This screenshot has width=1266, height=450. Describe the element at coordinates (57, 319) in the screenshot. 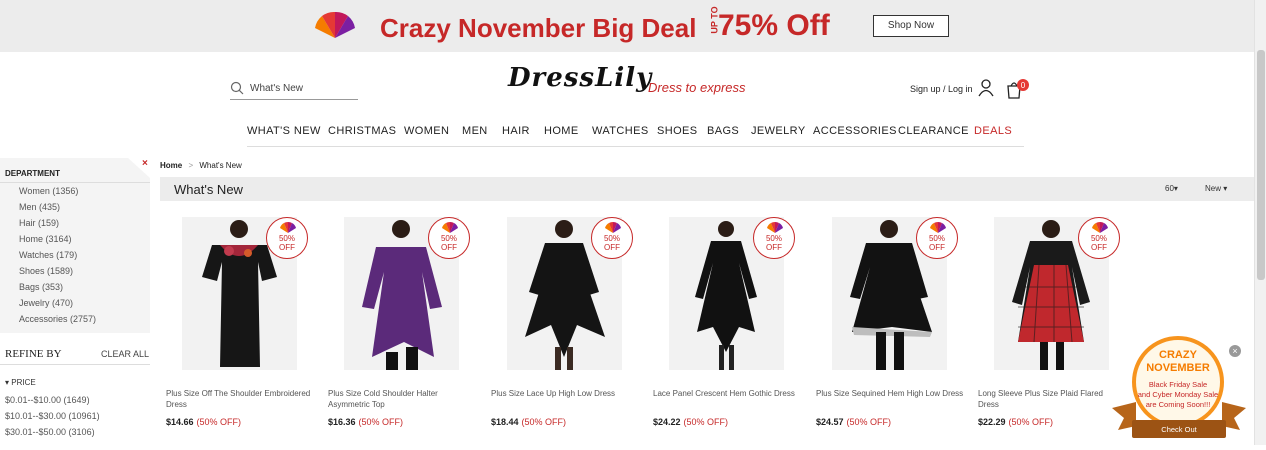

I see `dept-accessories: Accessories (2757)` at that location.